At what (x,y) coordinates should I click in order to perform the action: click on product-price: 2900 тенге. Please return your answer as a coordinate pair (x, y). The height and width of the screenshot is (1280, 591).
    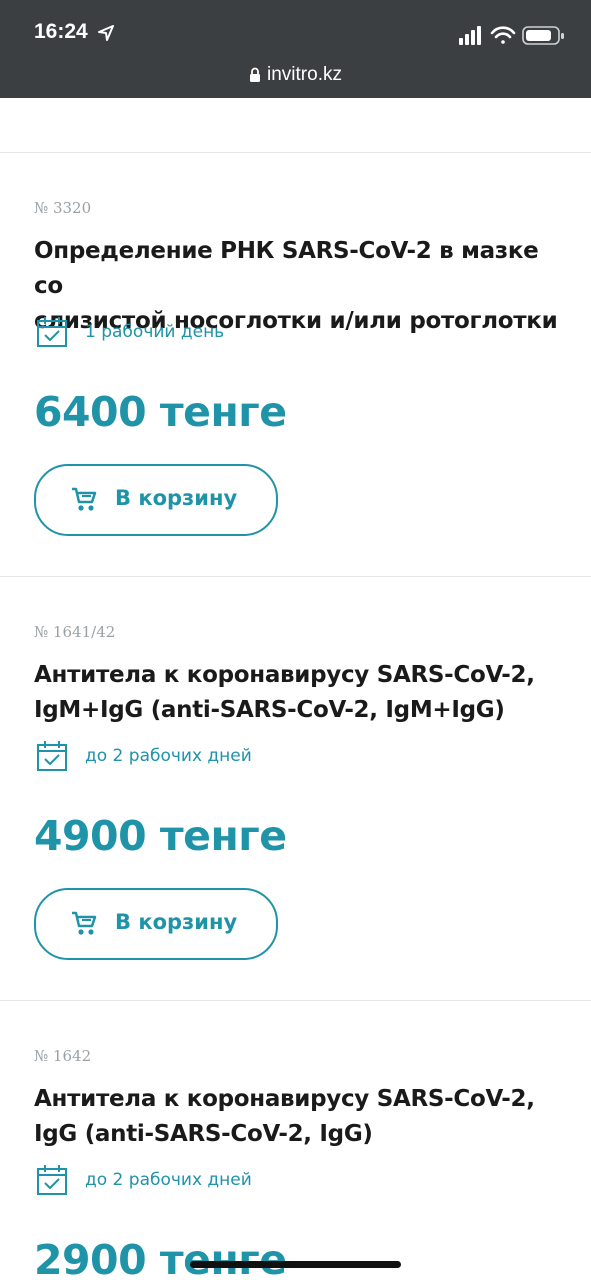
    Looking at the image, I should click on (160, 1258).